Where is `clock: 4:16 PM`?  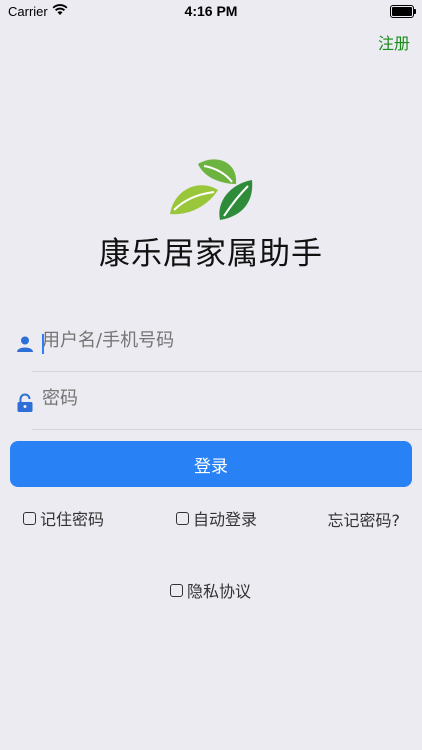 clock: 4:16 PM is located at coordinates (211, 11).